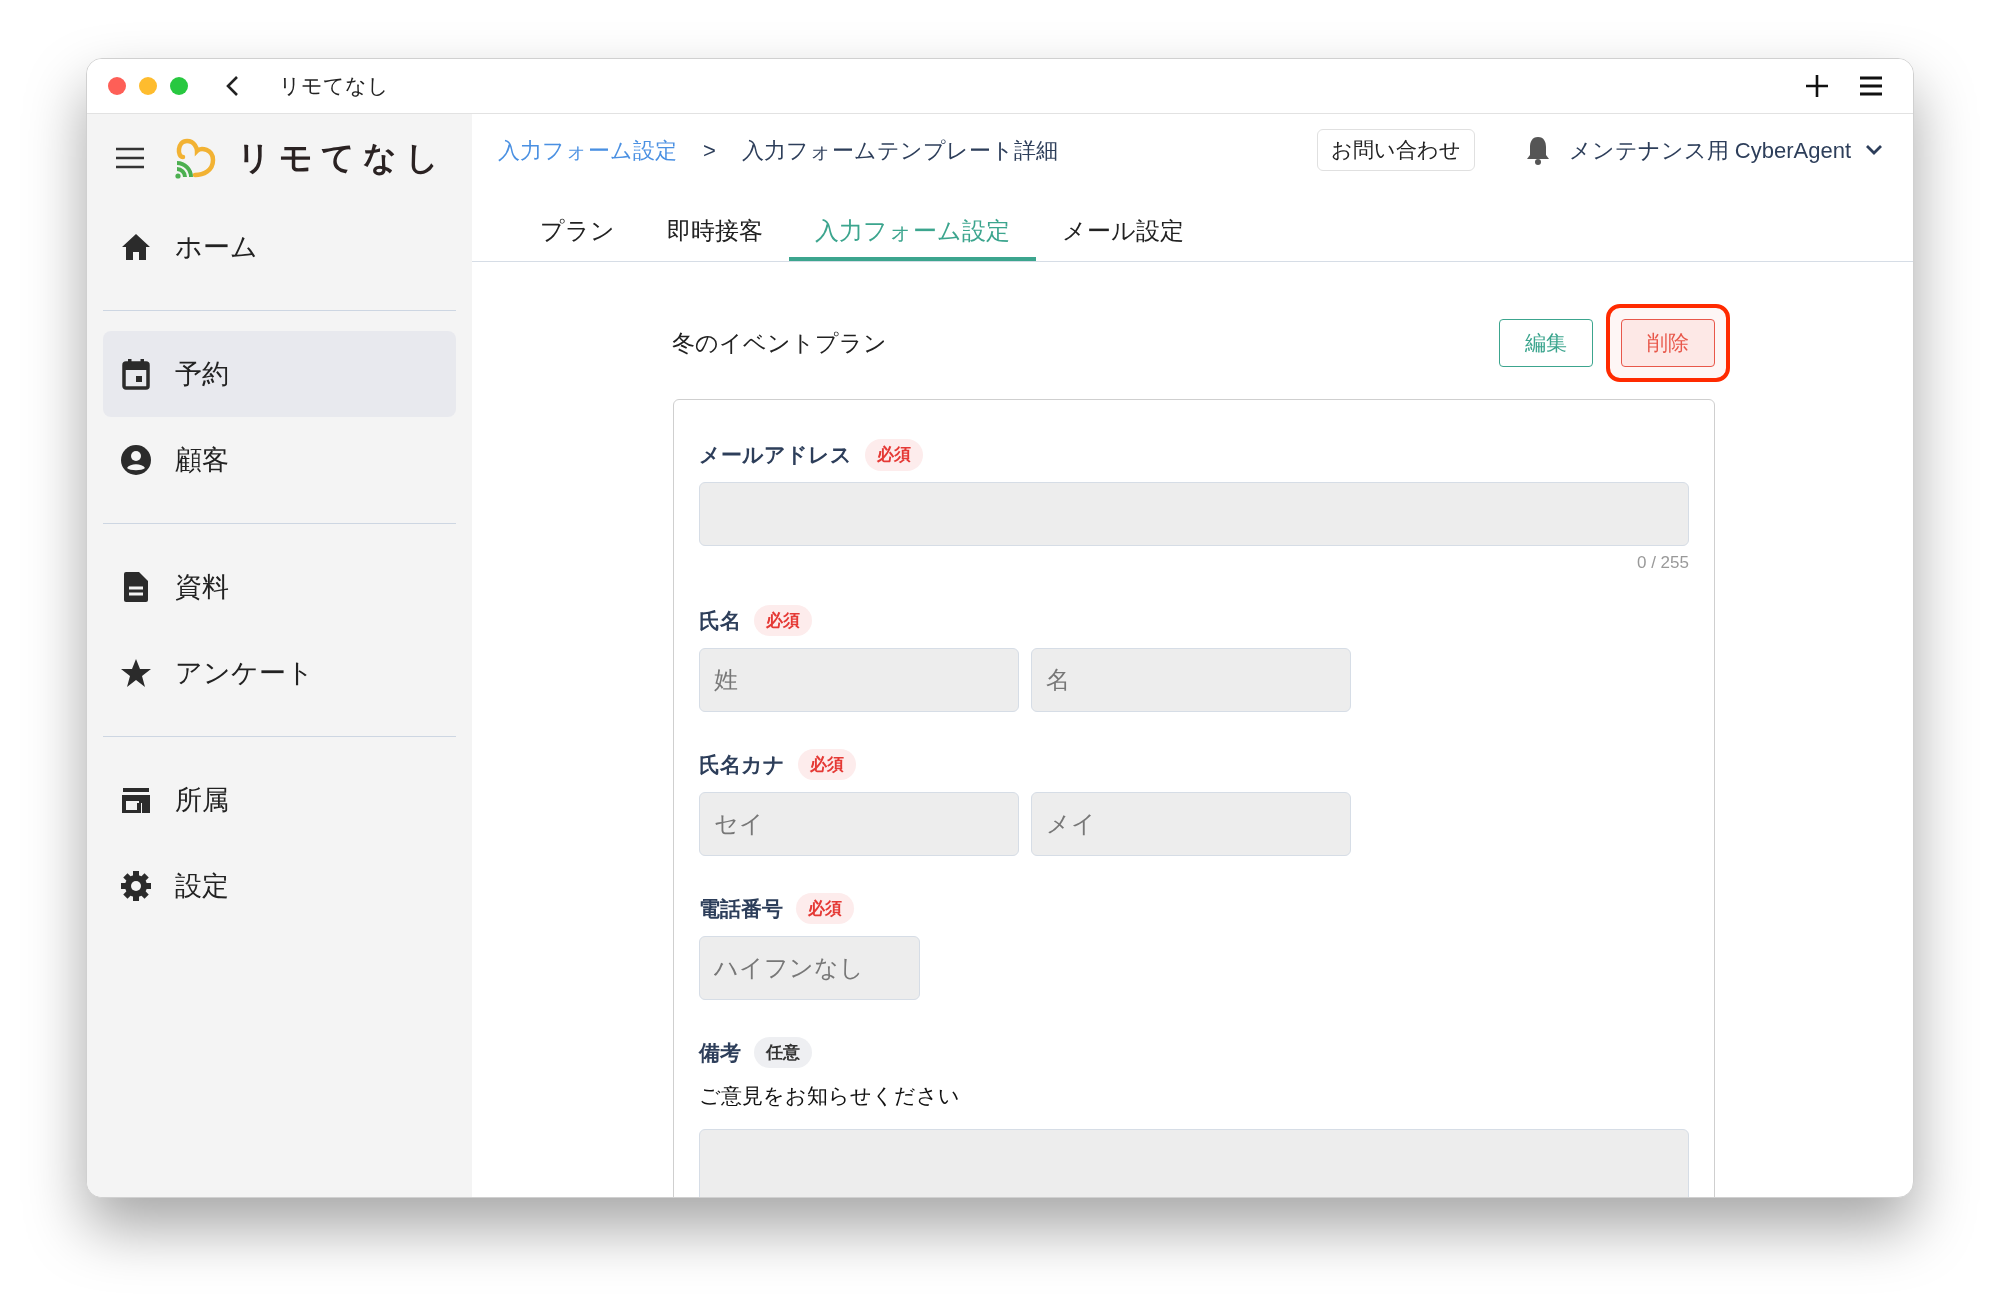  Describe the element at coordinates (783, 1052) in the screenshot. I see `optional-badge: 任意` at that location.